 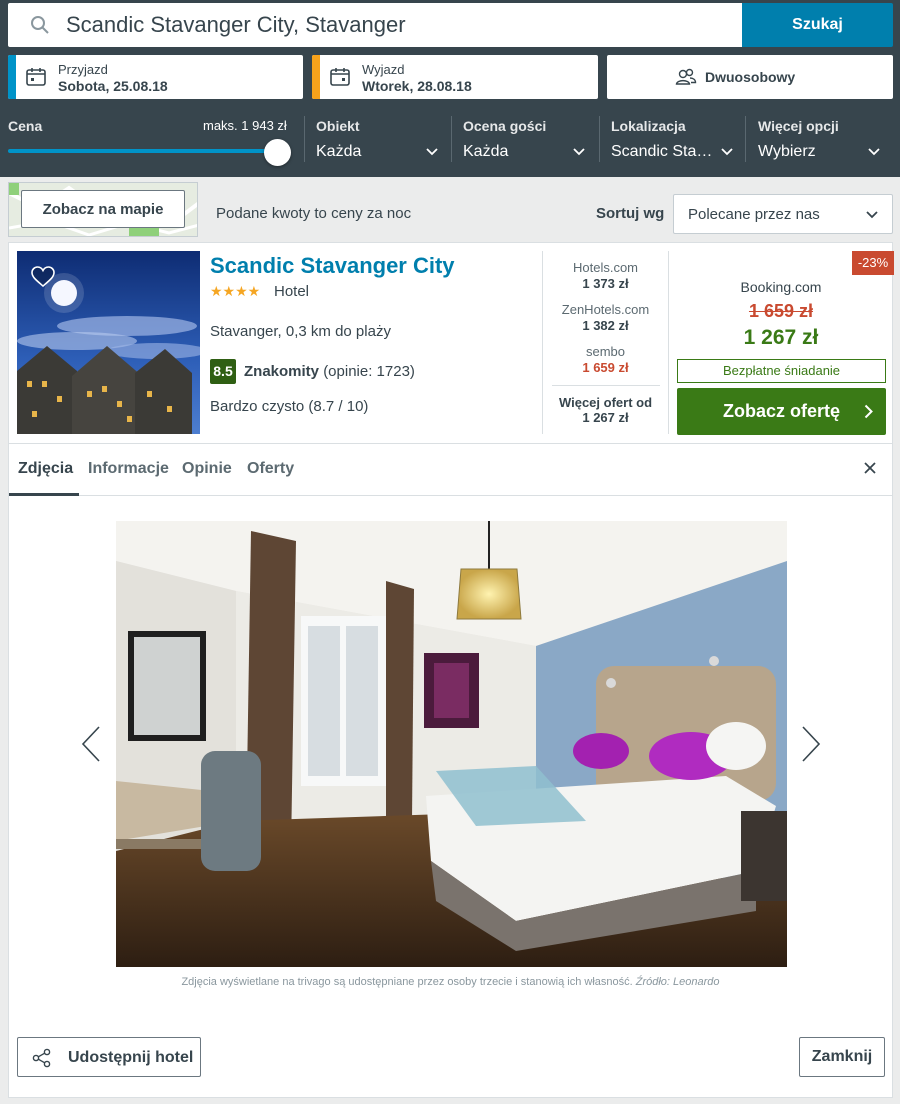 What do you see at coordinates (108, 342) in the screenshot?
I see `hotel-thumbnail` at bounding box center [108, 342].